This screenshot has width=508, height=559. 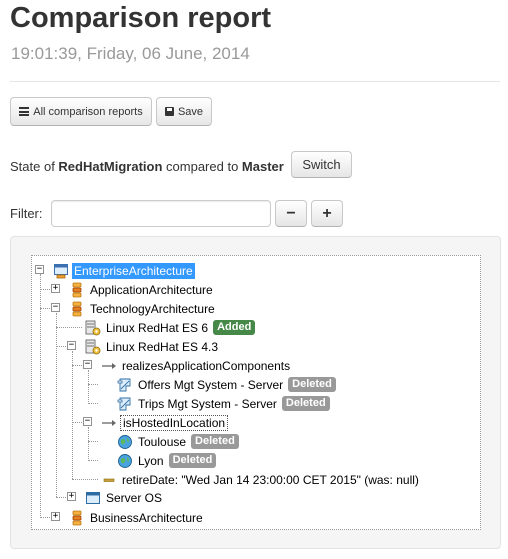 I want to click on enterprise-architecture-icon, so click(x=61, y=271).